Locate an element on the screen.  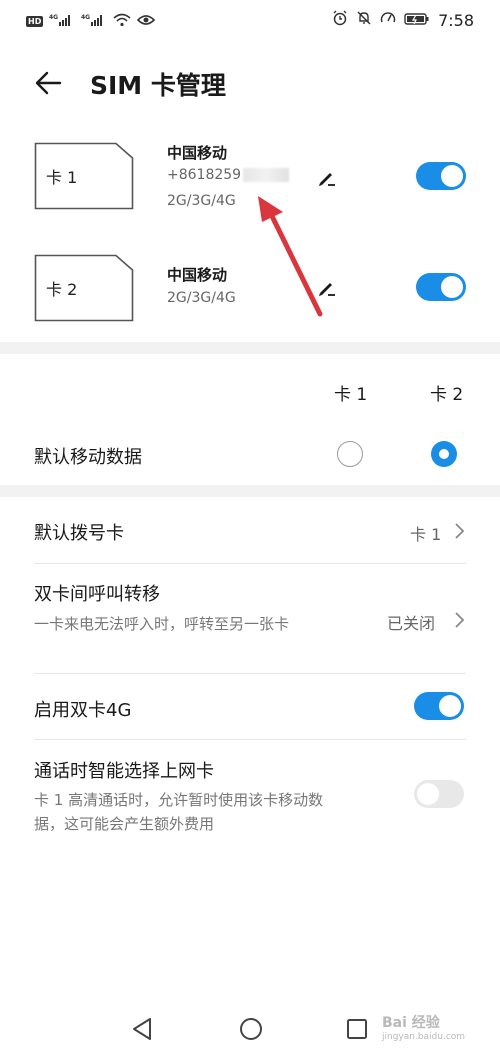
clock-time: 7:58 is located at coordinates (456, 20).